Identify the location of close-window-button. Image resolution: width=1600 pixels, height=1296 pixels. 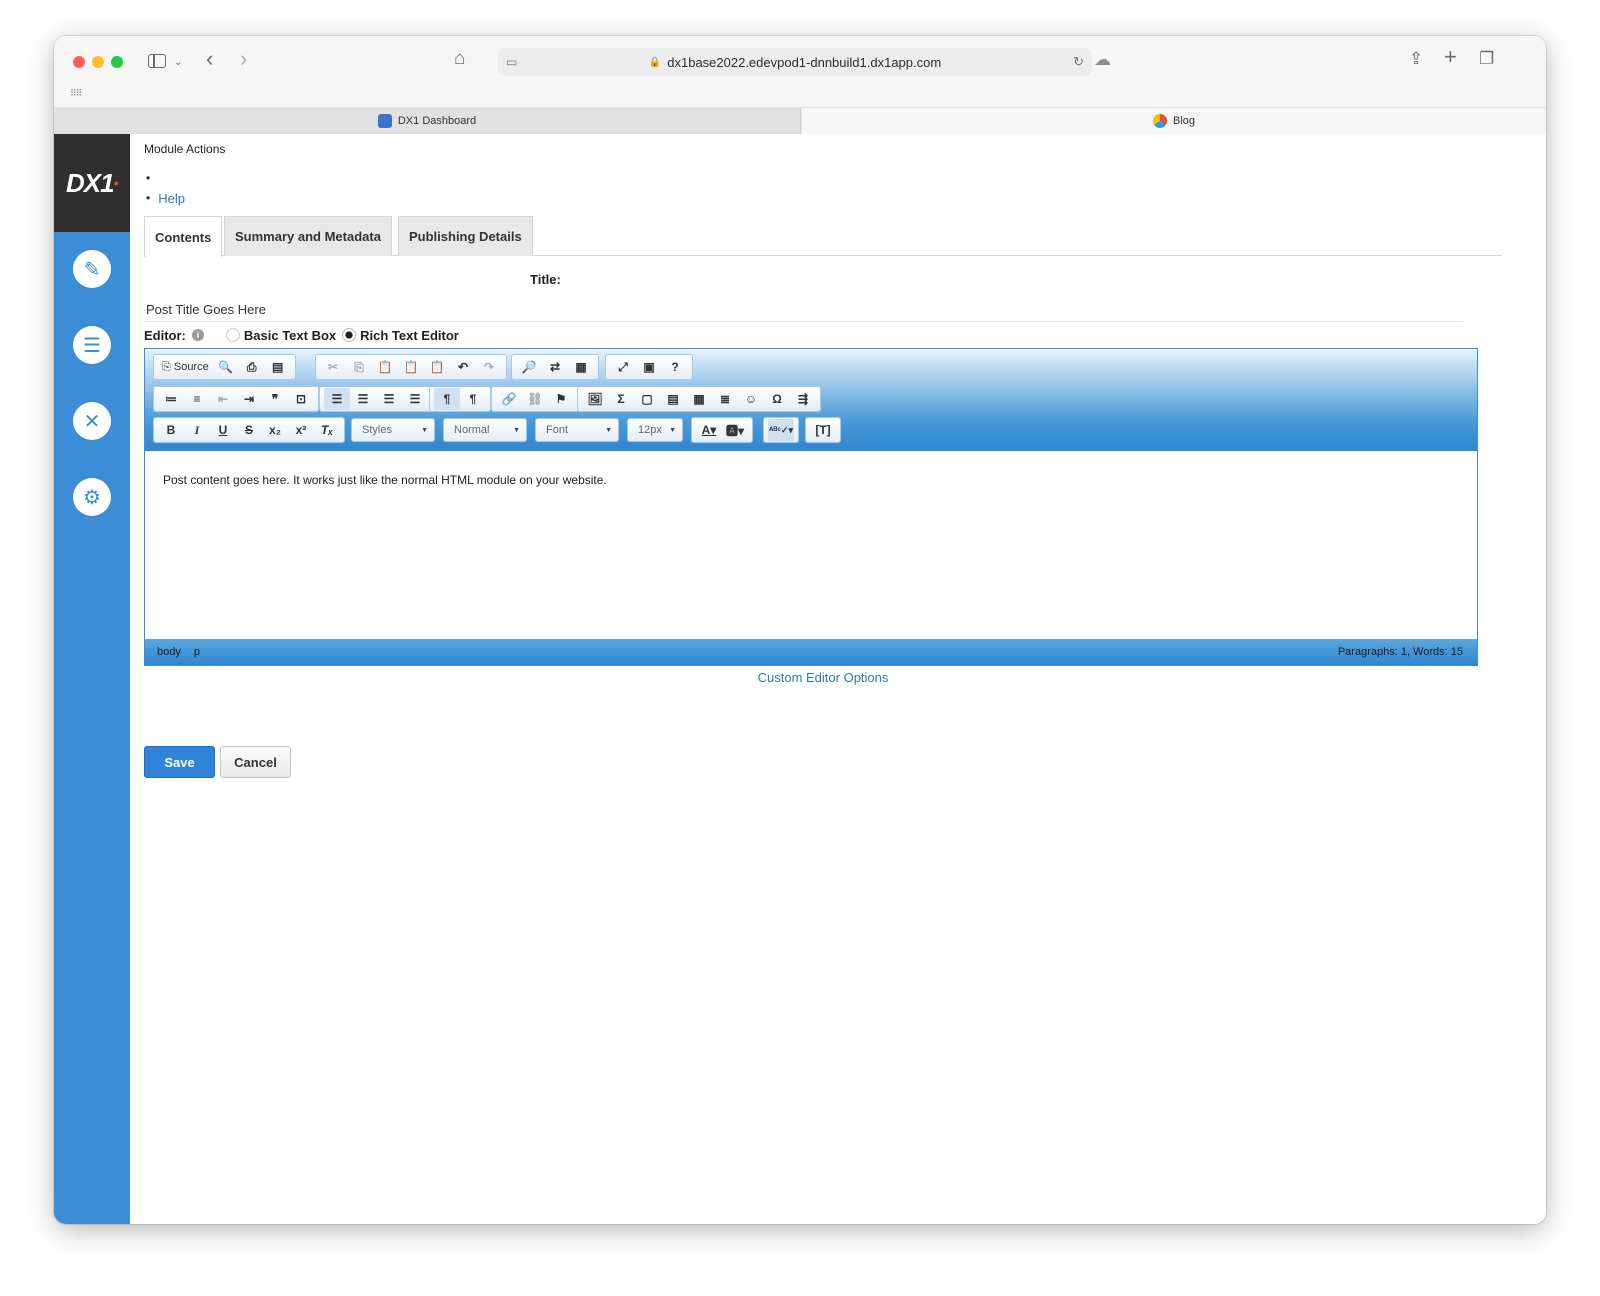
(79, 62).